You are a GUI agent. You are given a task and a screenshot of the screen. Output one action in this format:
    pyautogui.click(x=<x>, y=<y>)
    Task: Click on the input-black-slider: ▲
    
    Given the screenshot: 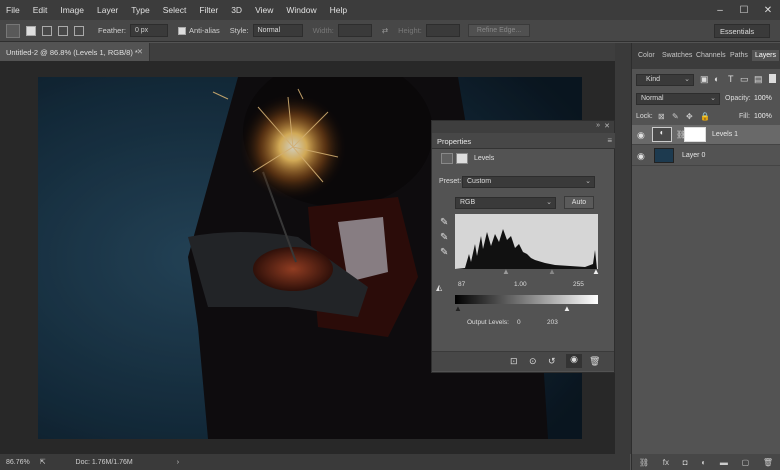 What is the action you would take?
    pyautogui.click(x=506, y=271)
    